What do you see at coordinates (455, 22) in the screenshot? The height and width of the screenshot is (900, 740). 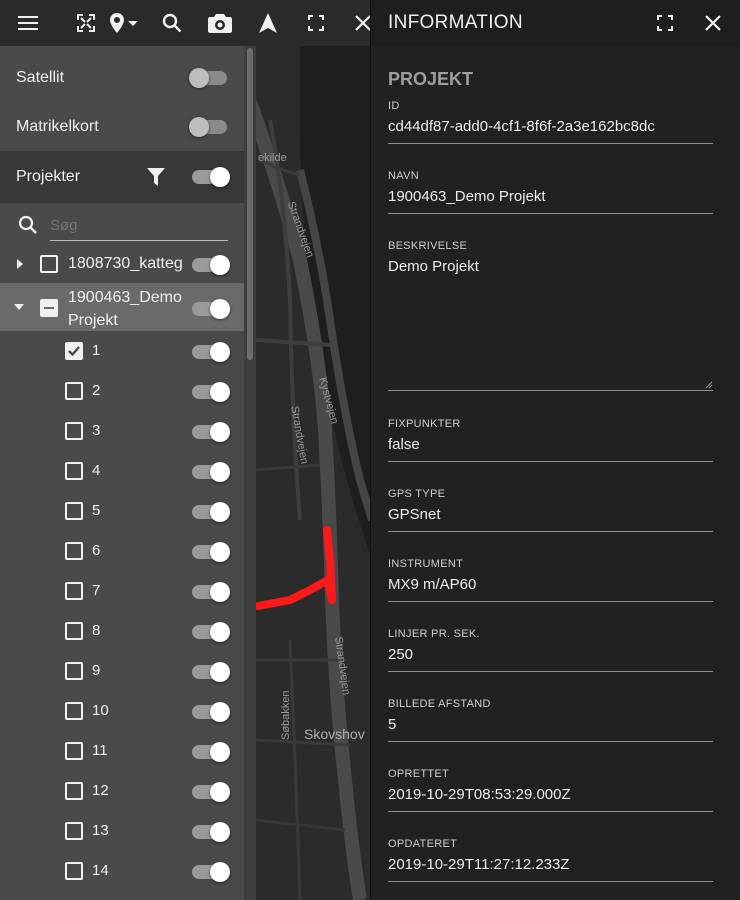 I see `info-title: INFORMATION` at bounding box center [455, 22].